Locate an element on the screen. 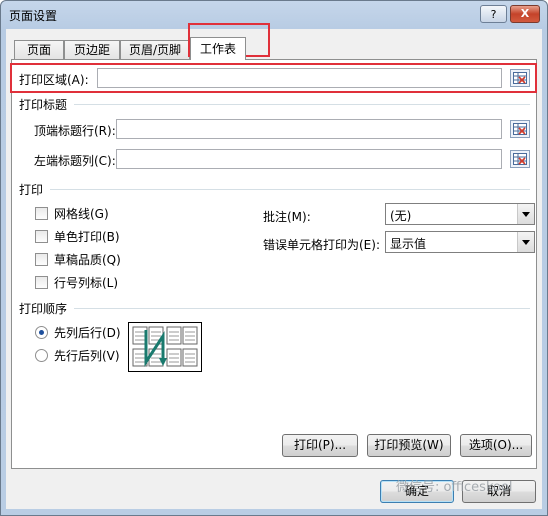 The image size is (548, 516). black-white-checkbox is located at coordinates (41, 236).